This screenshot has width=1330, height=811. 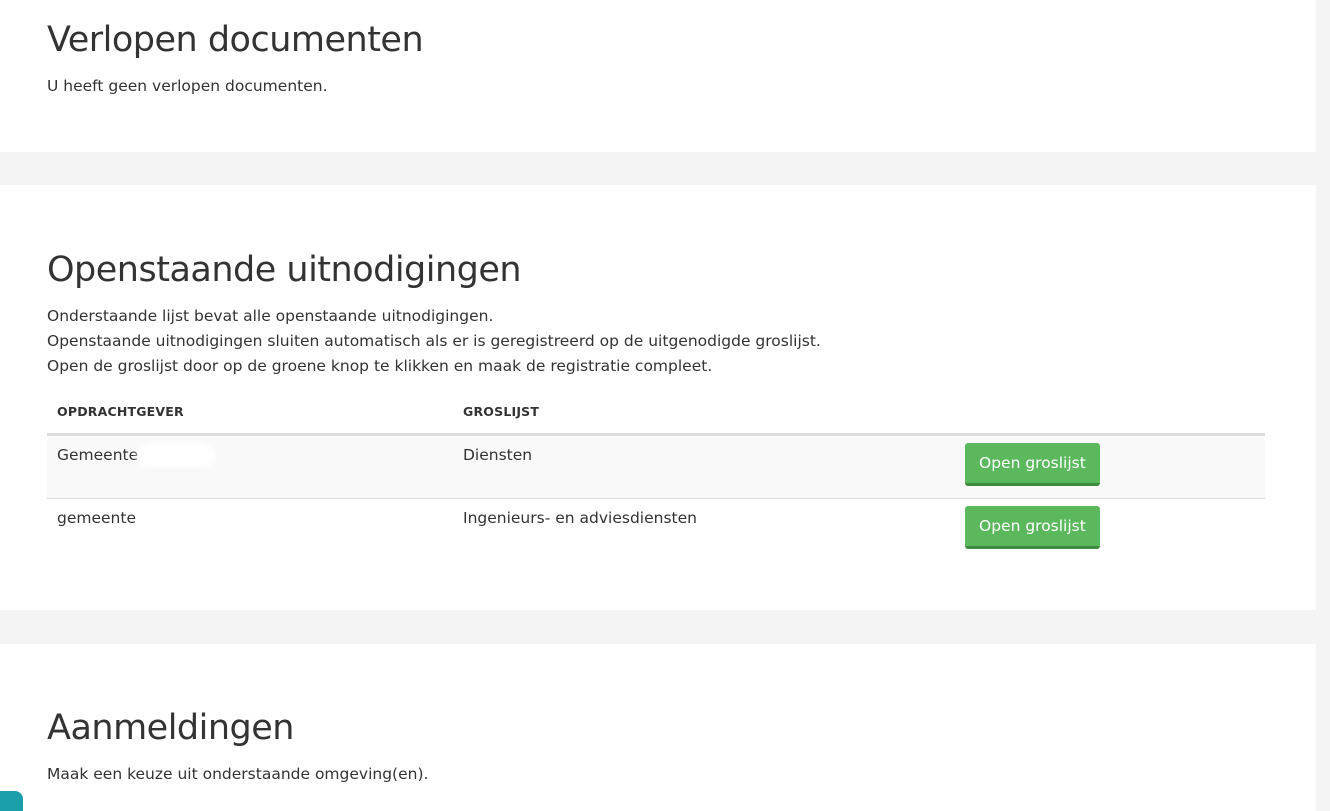 I want to click on column-header-list: GROSLIJST, so click(x=704, y=413).